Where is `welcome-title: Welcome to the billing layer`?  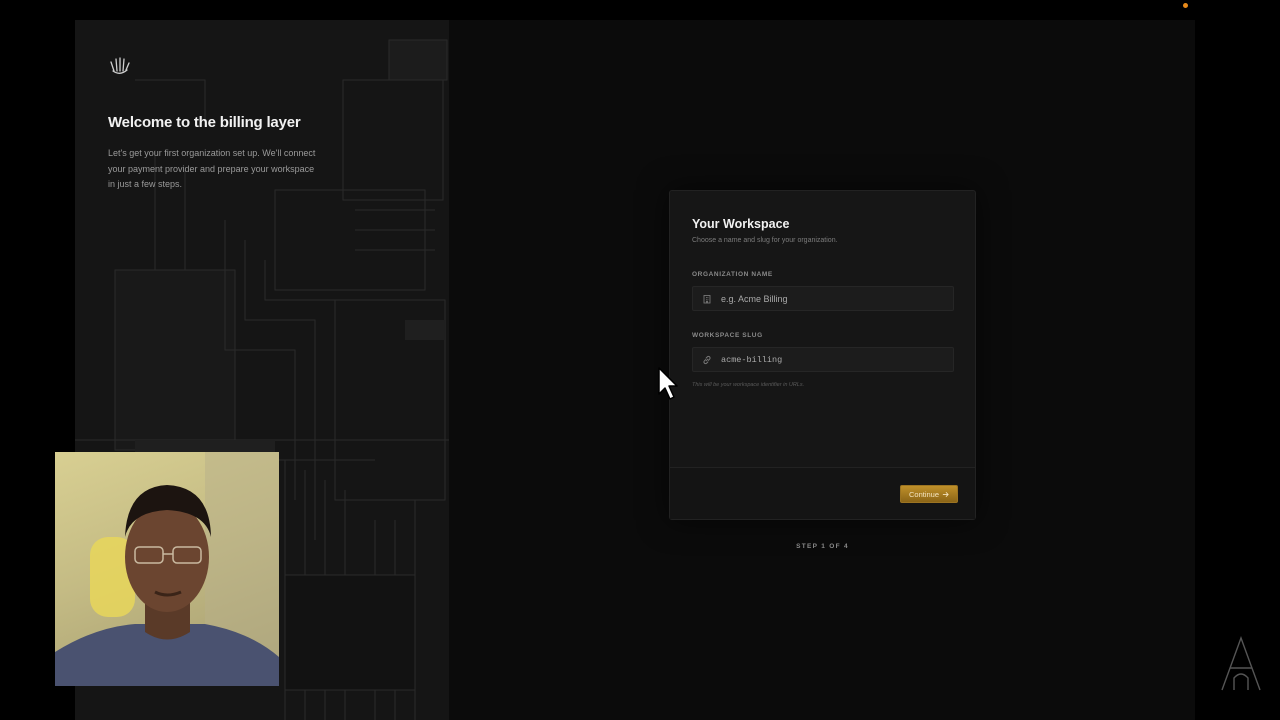
welcome-title: Welcome to the billing layer is located at coordinates (204, 122).